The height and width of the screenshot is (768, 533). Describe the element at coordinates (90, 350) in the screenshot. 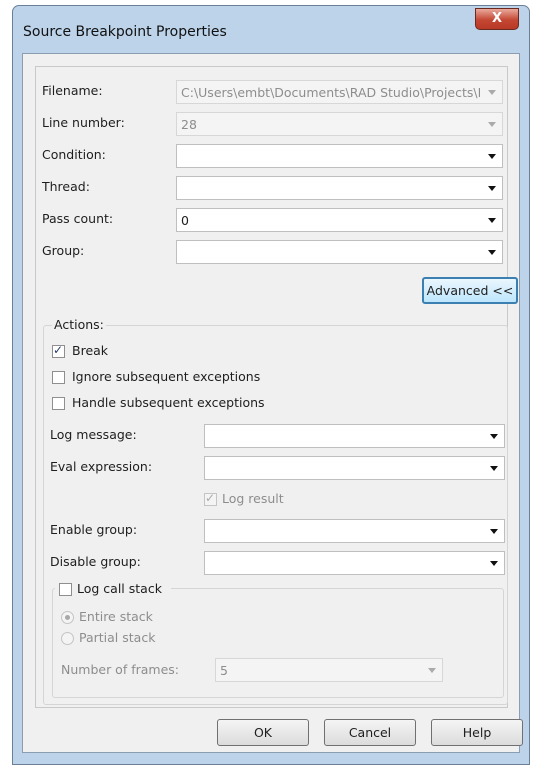

I see `break-label: Break` at that location.